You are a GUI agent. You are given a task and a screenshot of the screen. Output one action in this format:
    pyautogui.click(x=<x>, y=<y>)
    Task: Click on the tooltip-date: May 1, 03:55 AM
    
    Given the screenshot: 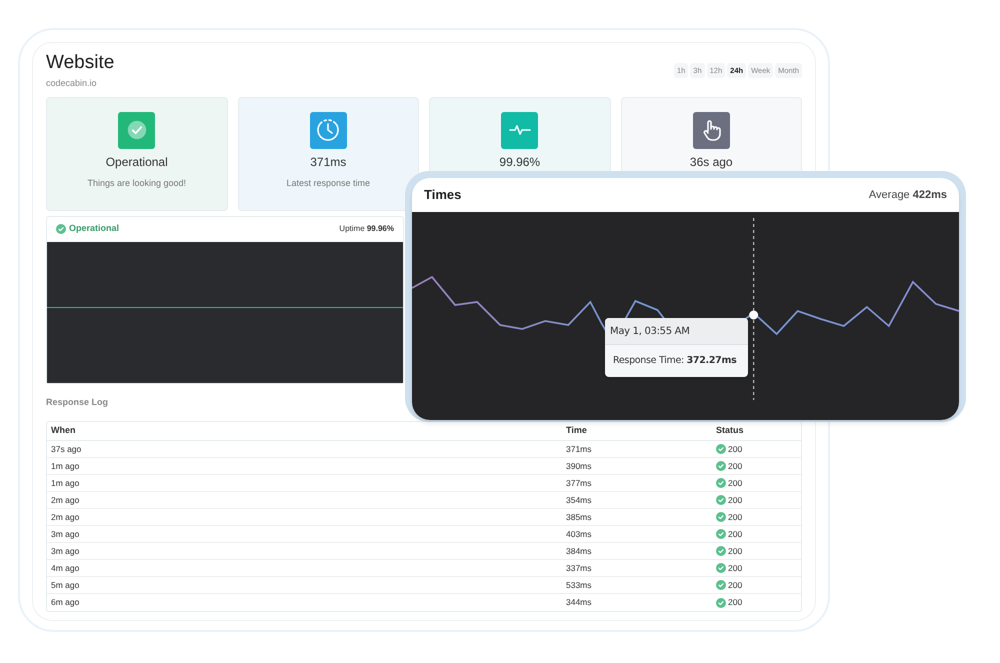 What is the action you would take?
    pyautogui.click(x=650, y=331)
    